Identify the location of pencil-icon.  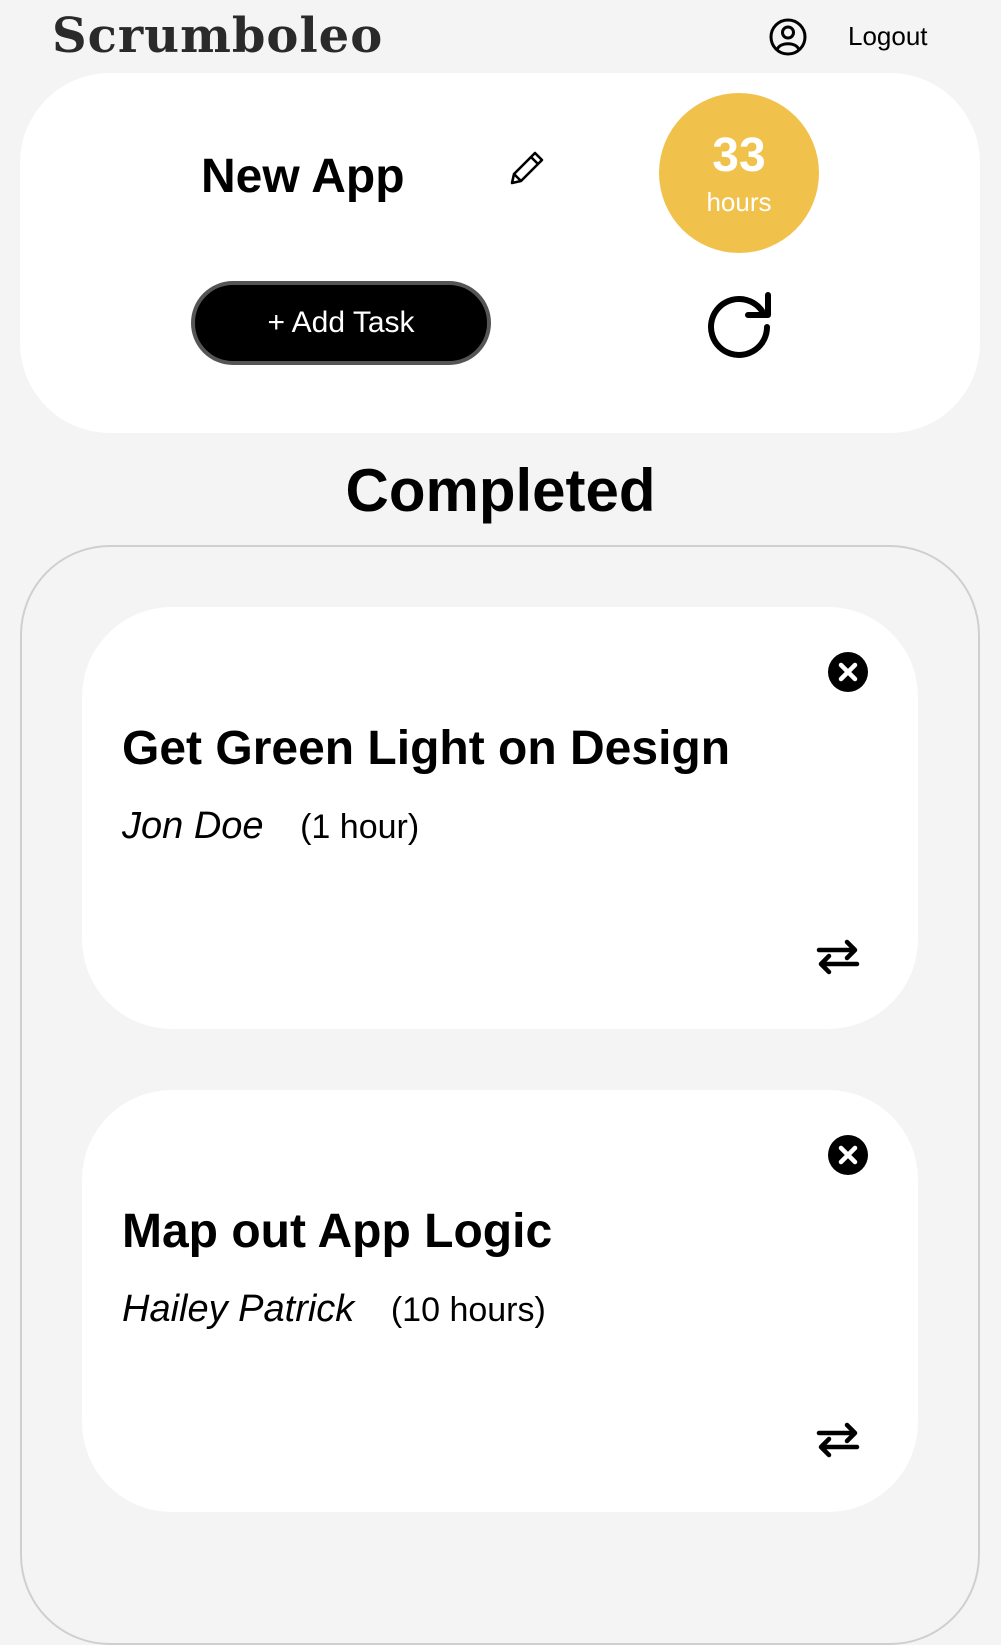
(526, 169).